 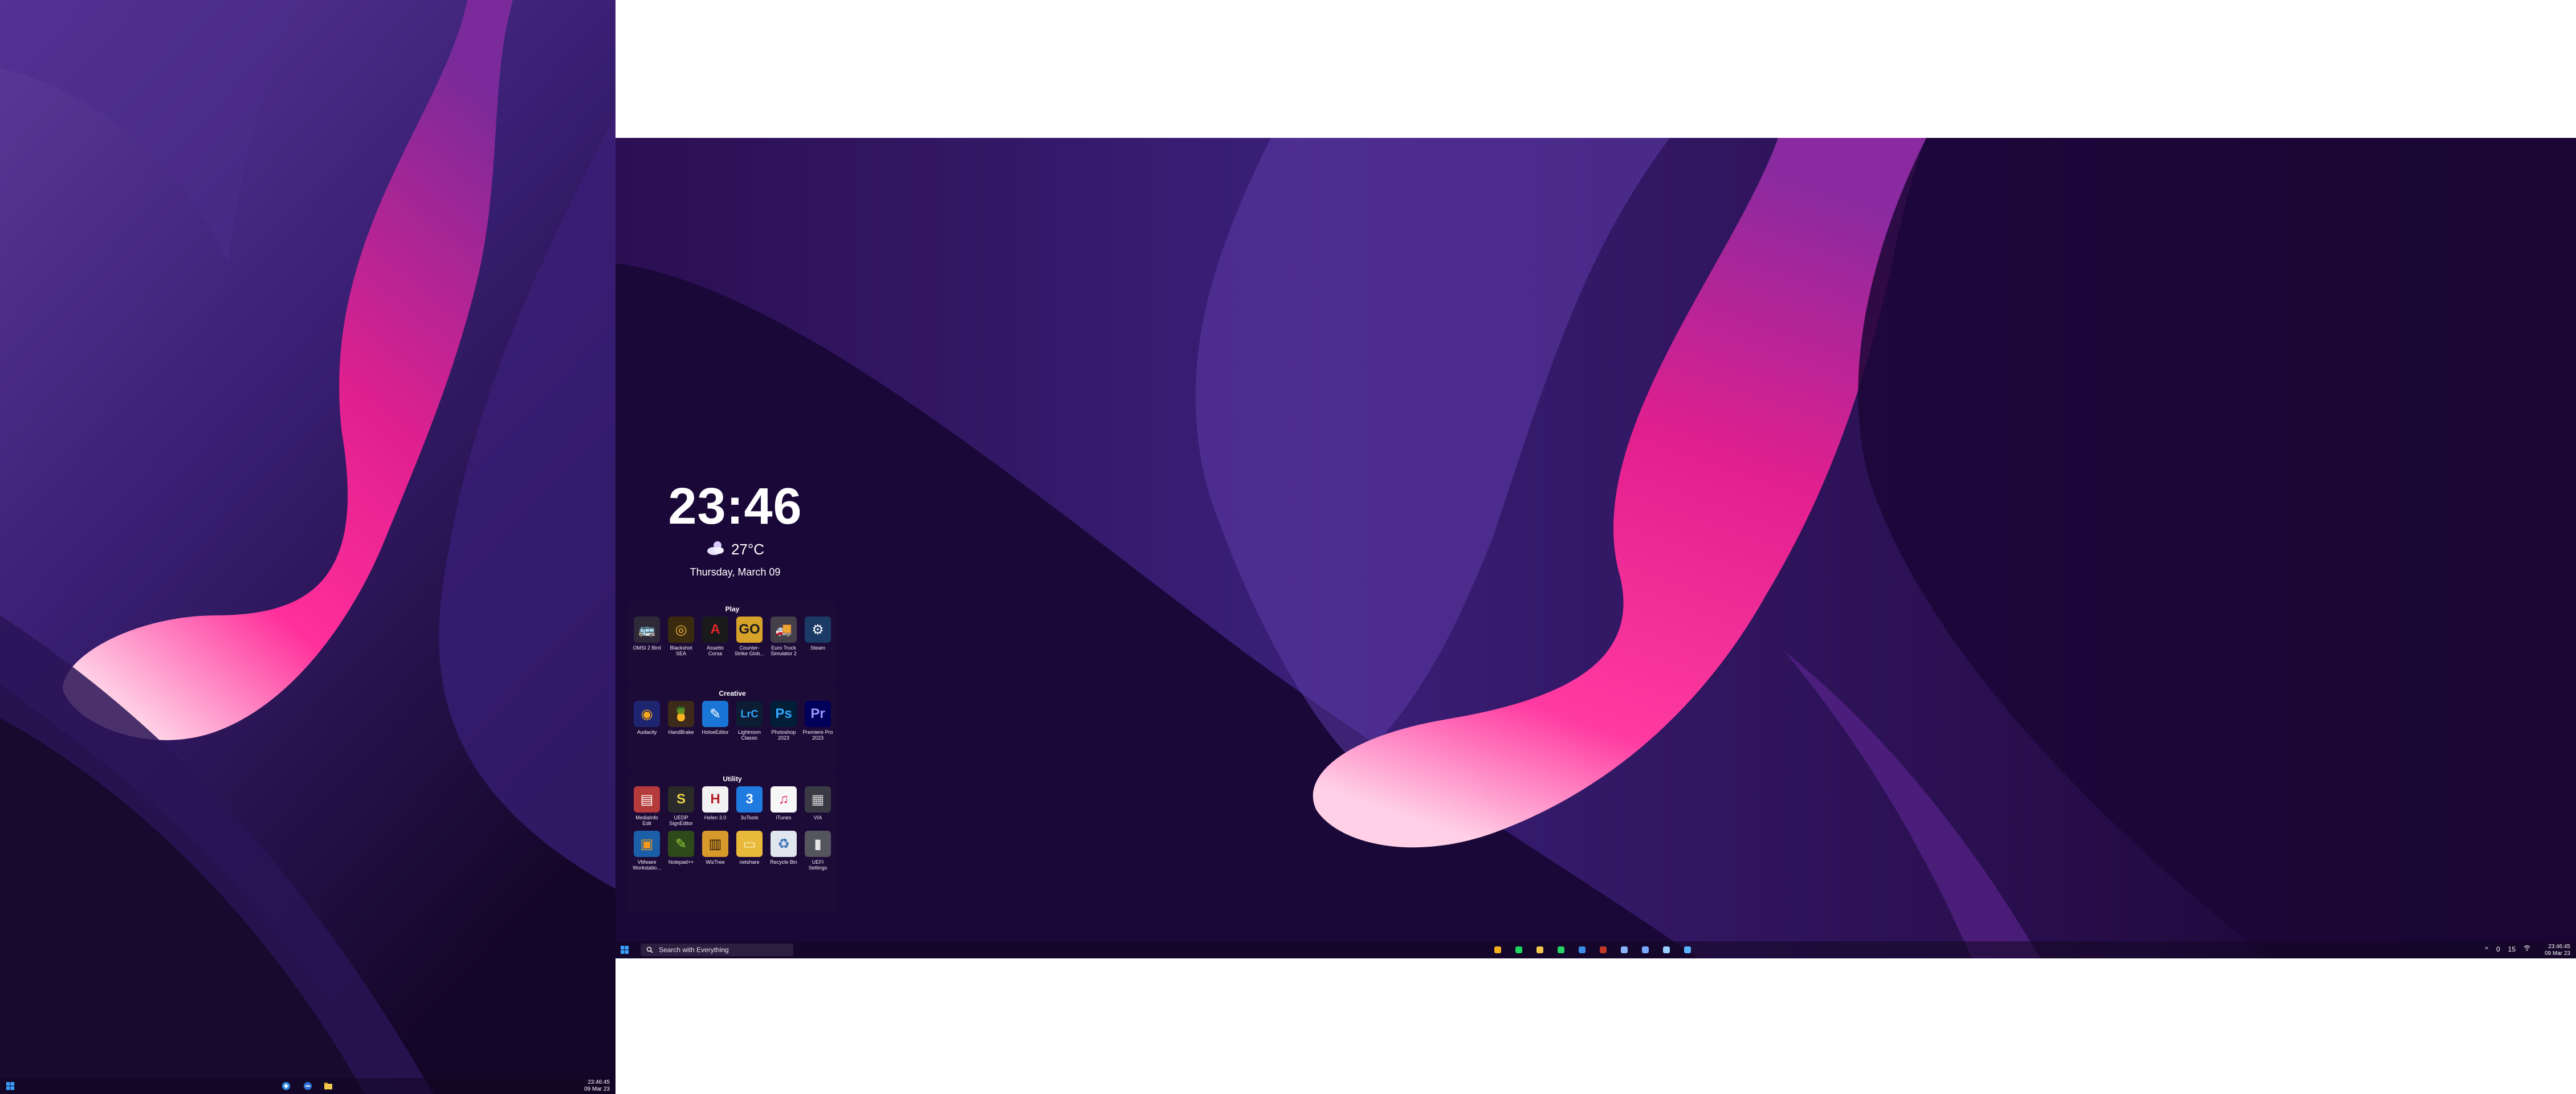 What do you see at coordinates (818, 636) in the screenshot?
I see `app-shortcut: ⚙ Steam` at bounding box center [818, 636].